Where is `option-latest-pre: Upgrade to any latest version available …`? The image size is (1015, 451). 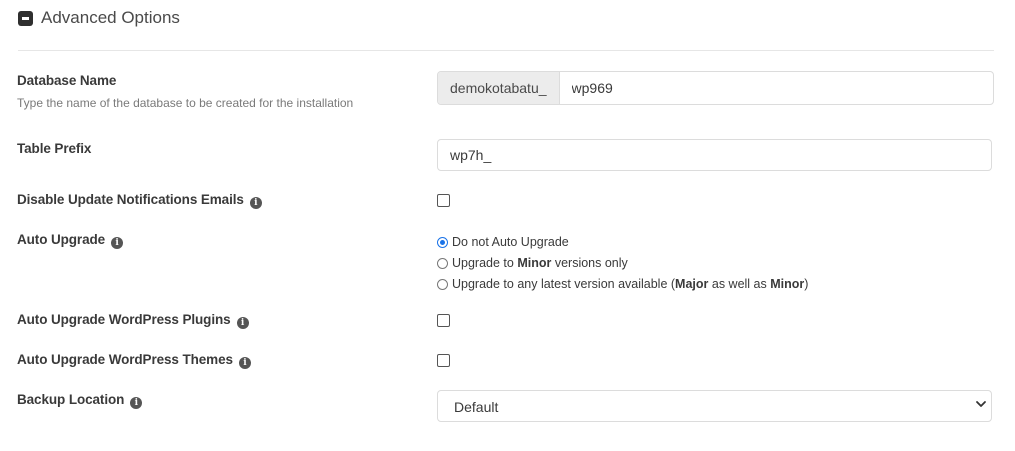
option-latest-pre: Upgrade to any latest version available … is located at coordinates (564, 284).